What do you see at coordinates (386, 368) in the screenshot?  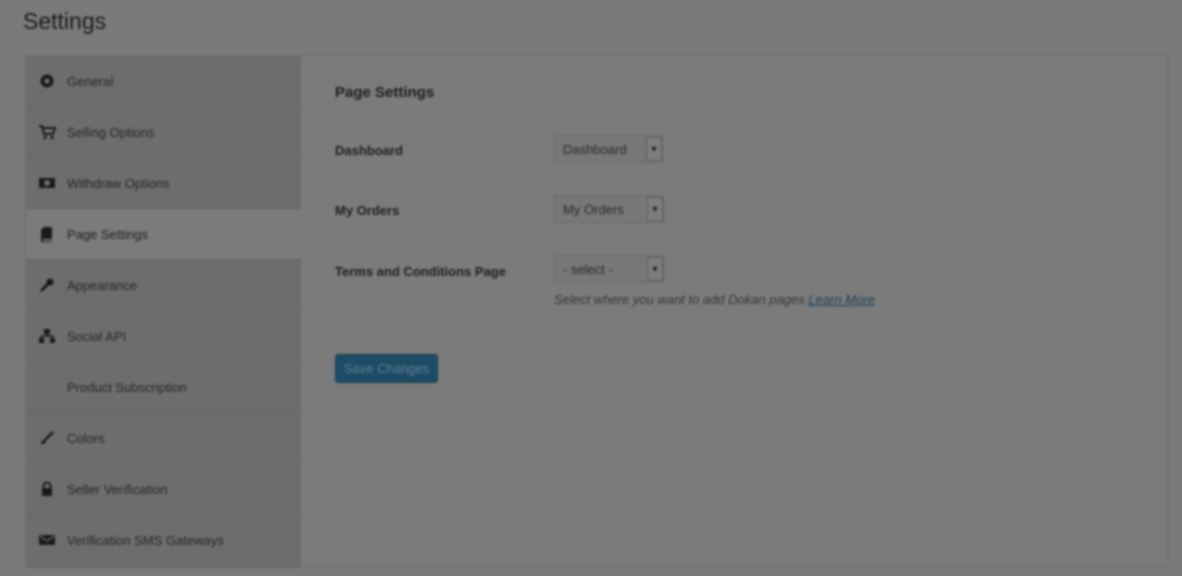 I see `save-changes-button: Save Changes` at bounding box center [386, 368].